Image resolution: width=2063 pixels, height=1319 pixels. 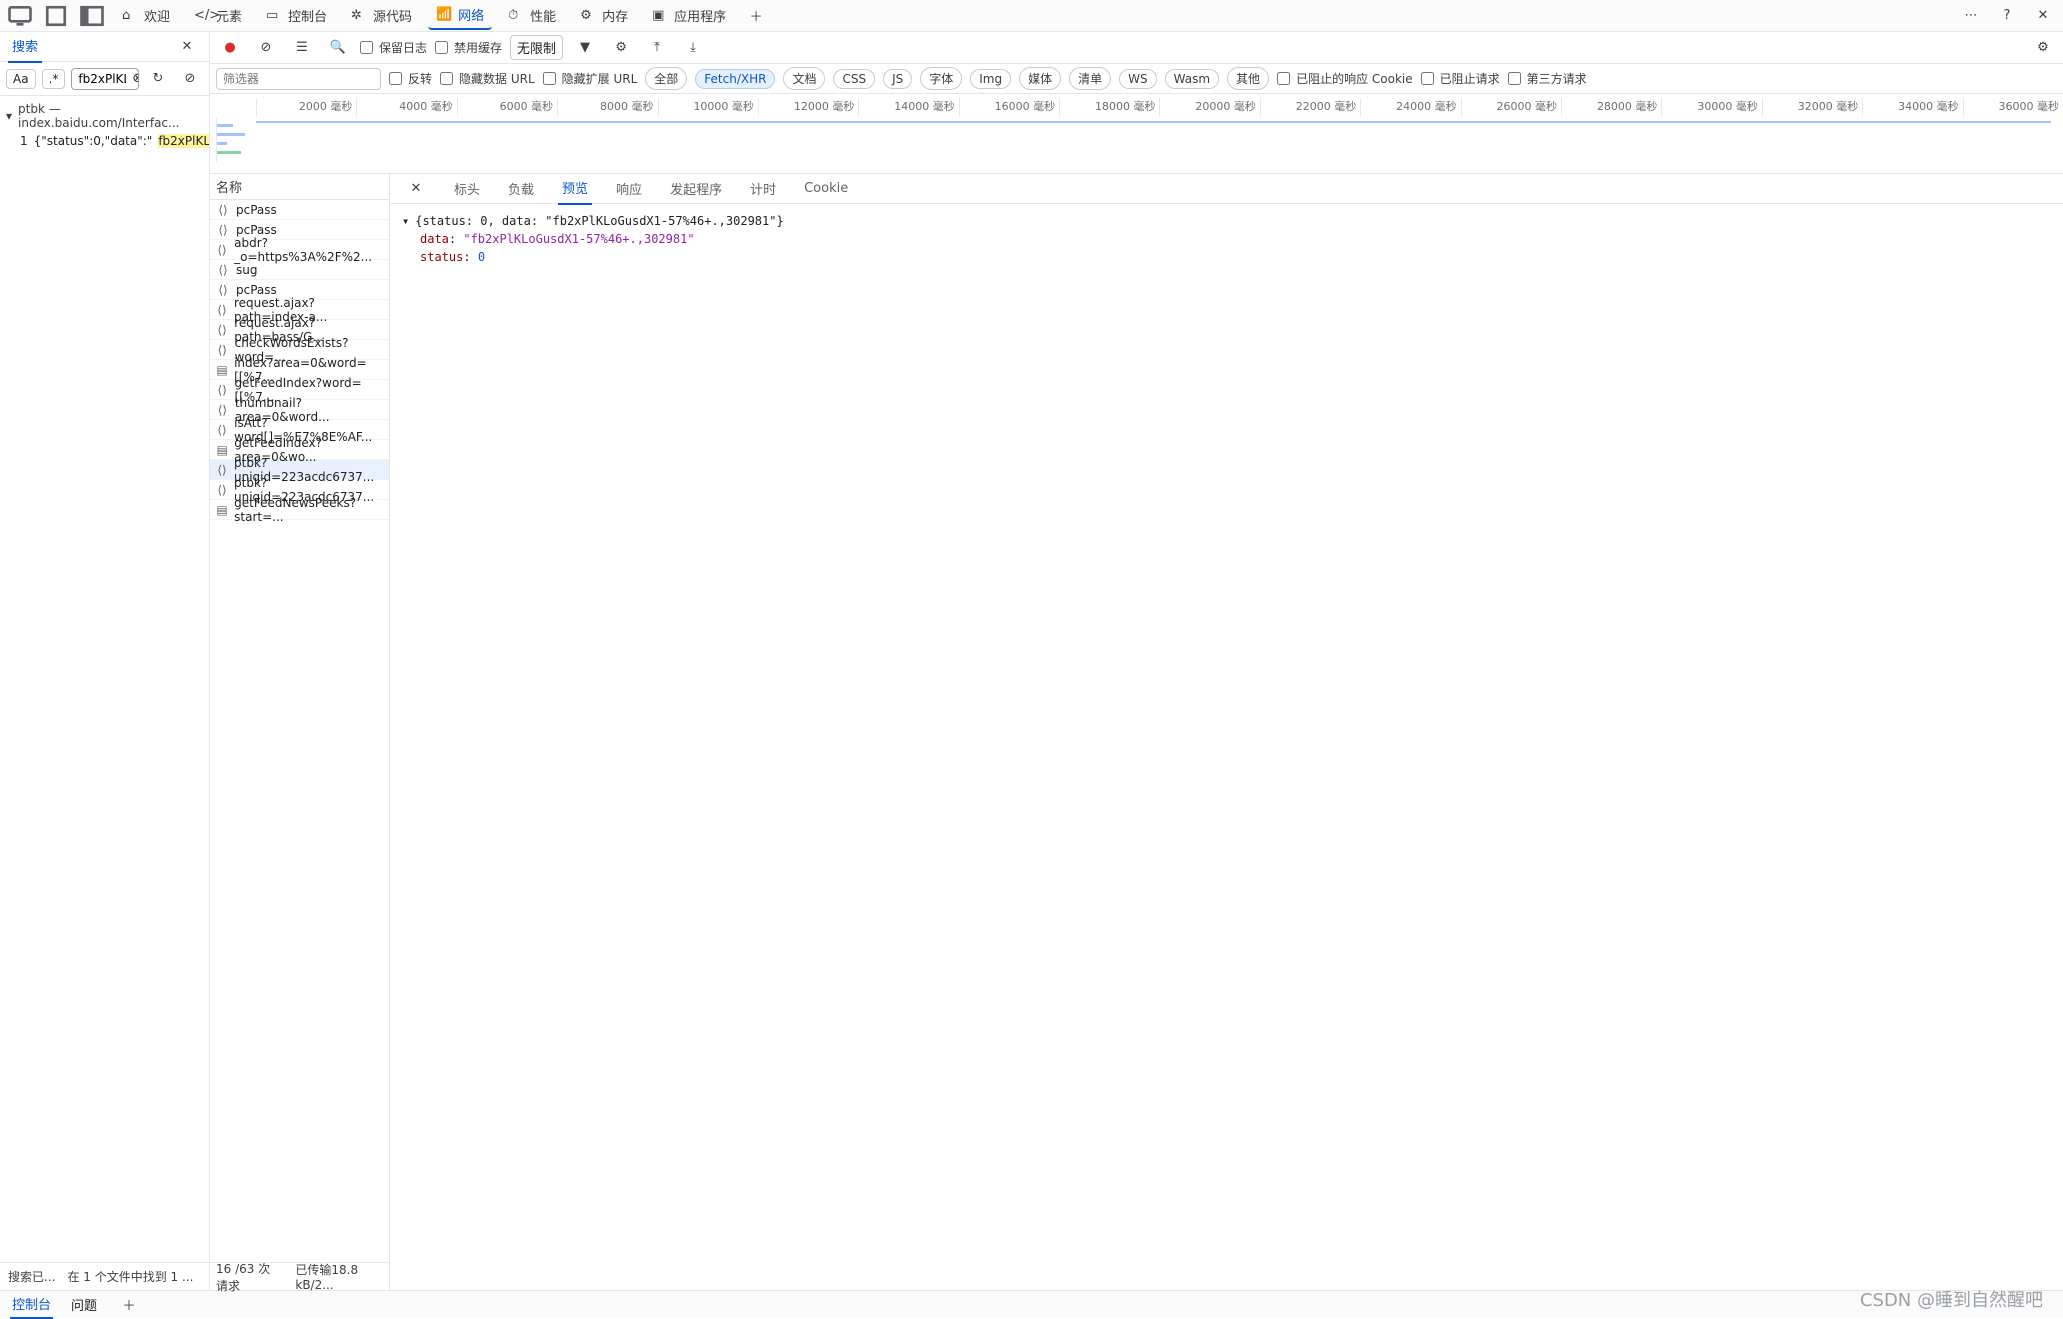 What do you see at coordinates (302, 48) in the screenshot?
I see `filter-icon: ☰` at bounding box center [302, 48].